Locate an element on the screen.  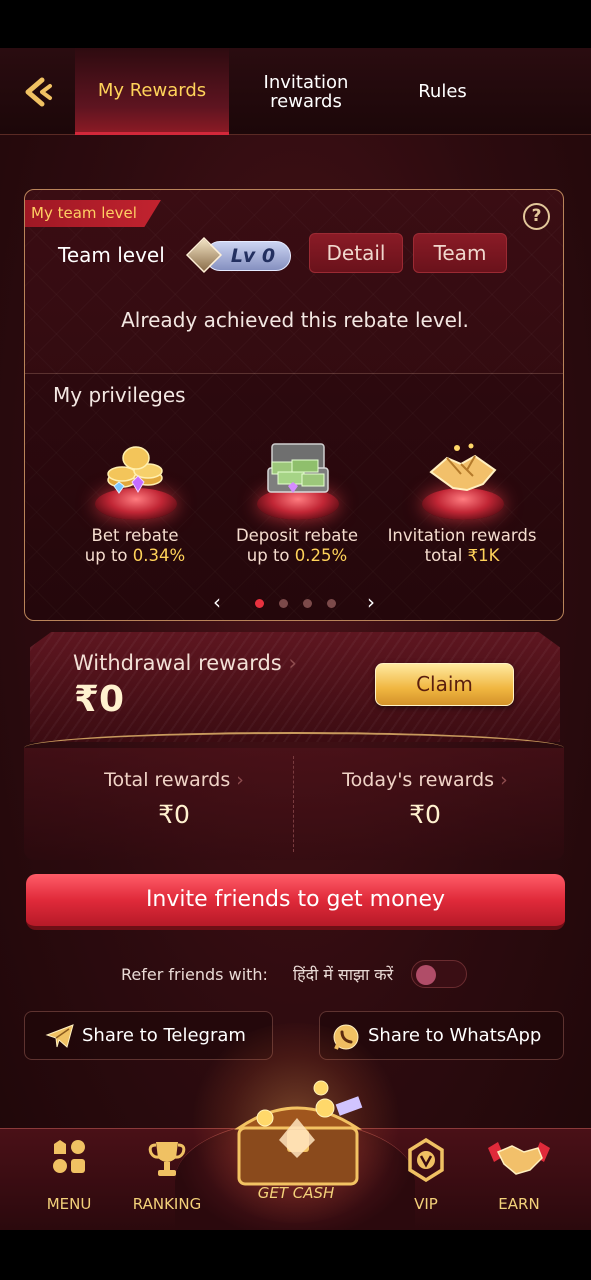
tab-invitation-rewards: Invitation rewards is located at coordinates (306, 91).